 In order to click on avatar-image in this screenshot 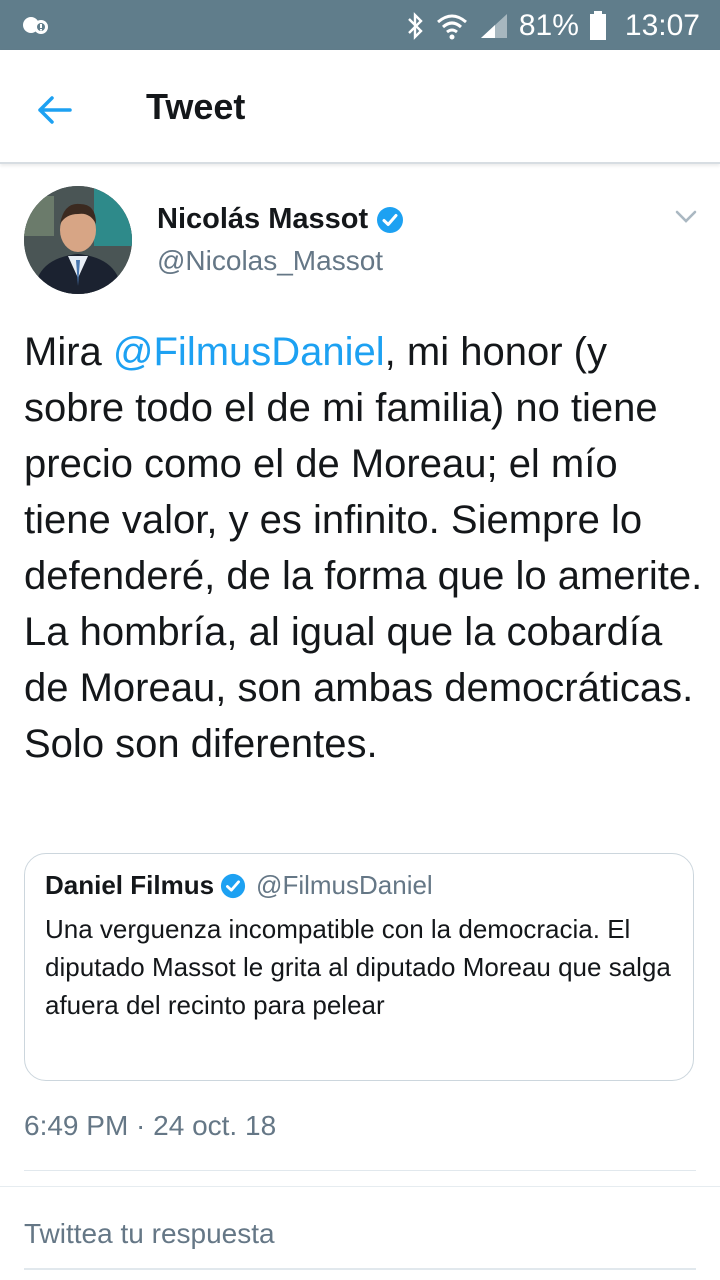, I will do `click(78, 240)`.